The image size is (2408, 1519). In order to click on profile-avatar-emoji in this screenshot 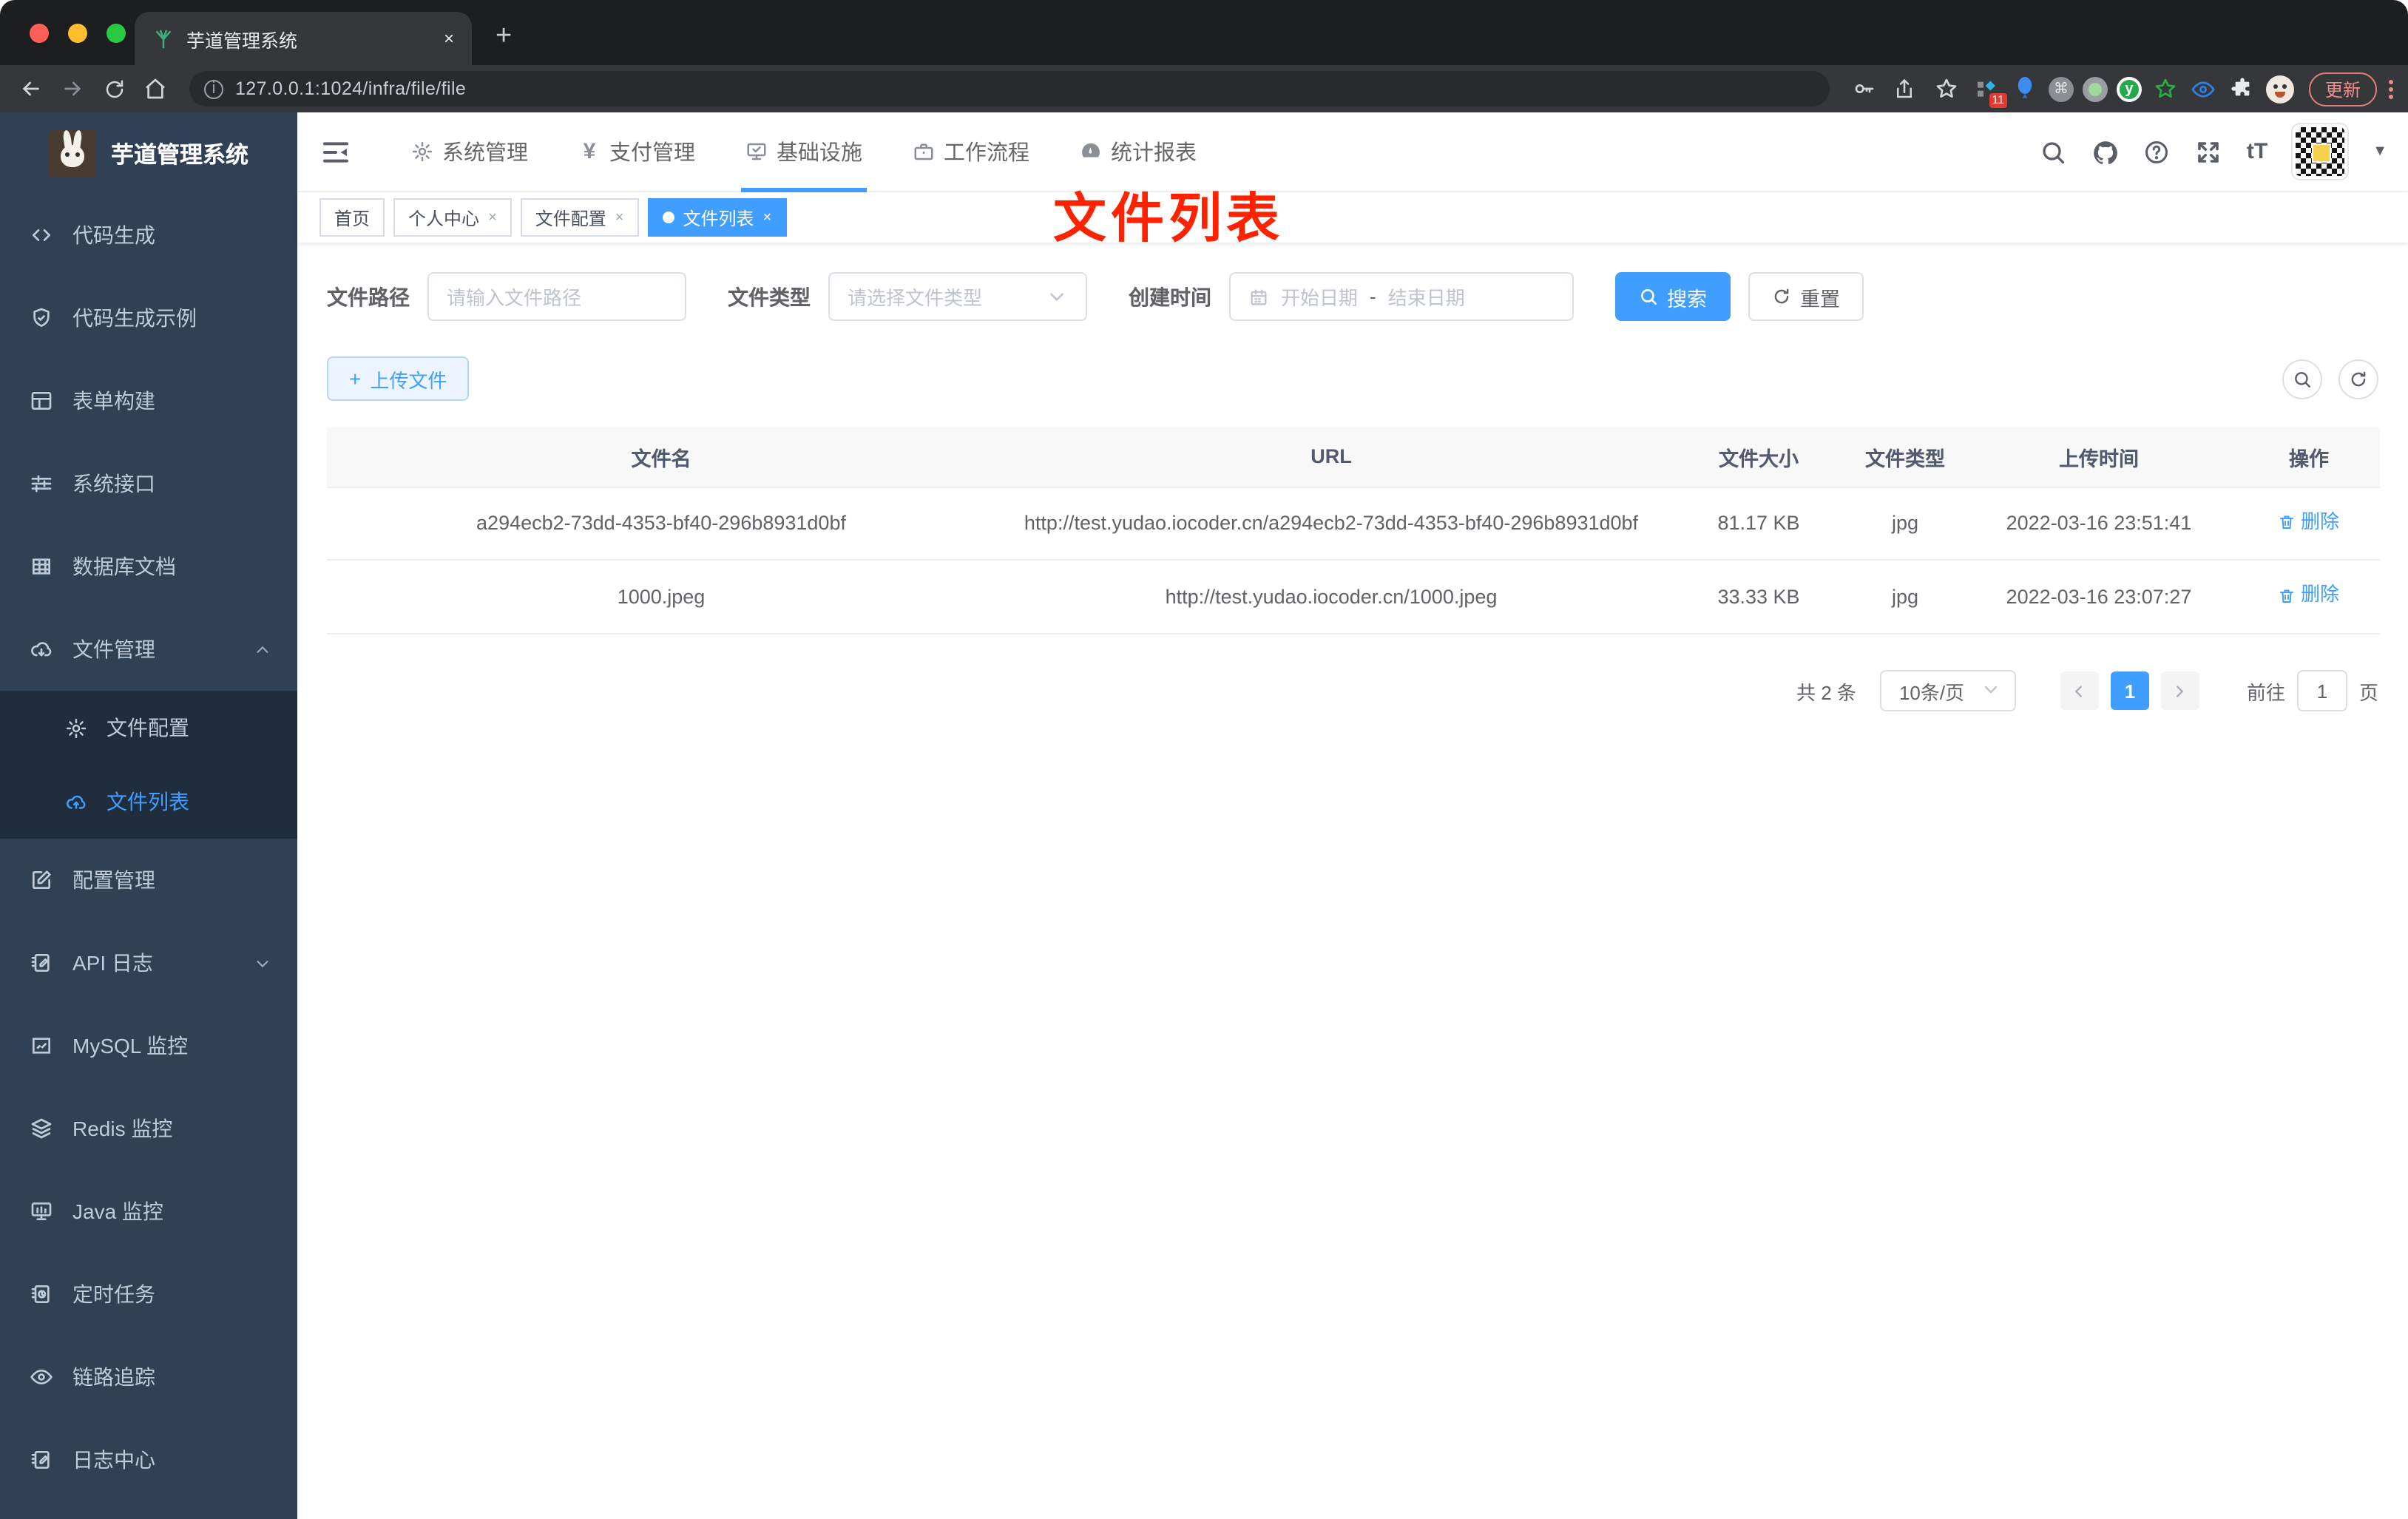, I will do `click(2279, 89)`.